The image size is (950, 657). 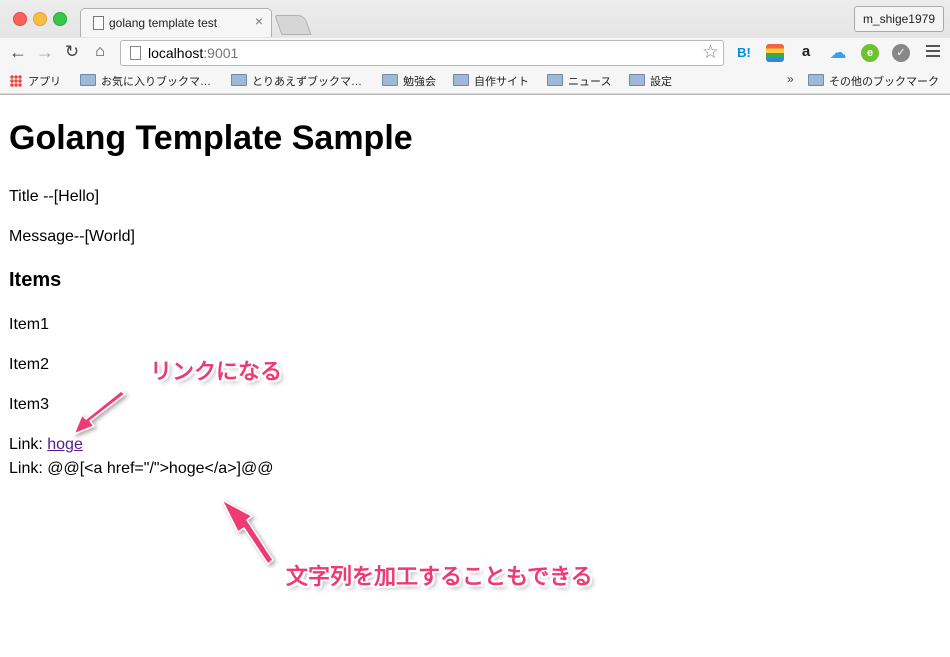 What do you see at coordinates (18, 52) in the screenshot?
I see `back-icon: ←` at bounding box center [18, 52].